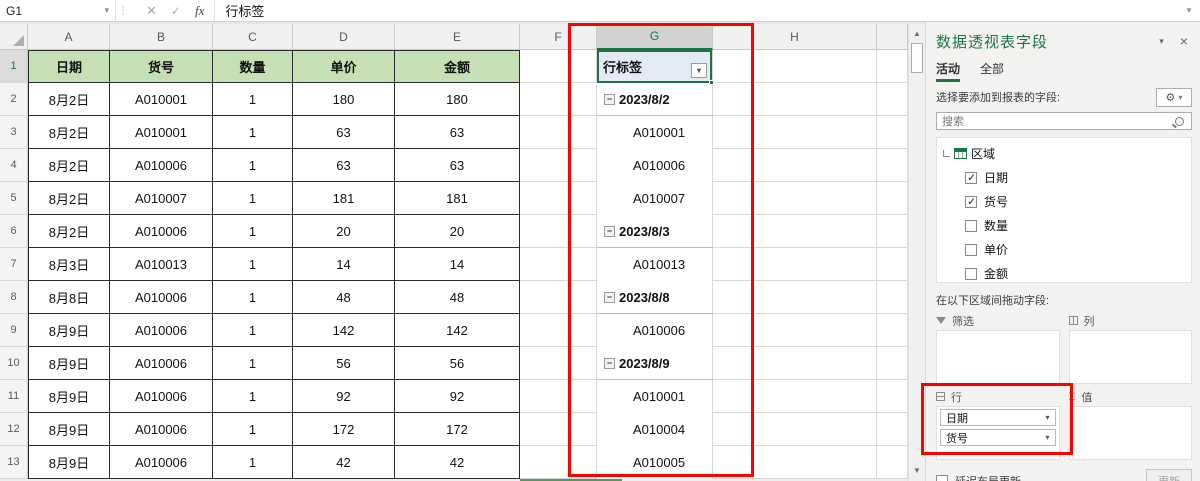  I want to click on cell-F1, so click(558, 66).